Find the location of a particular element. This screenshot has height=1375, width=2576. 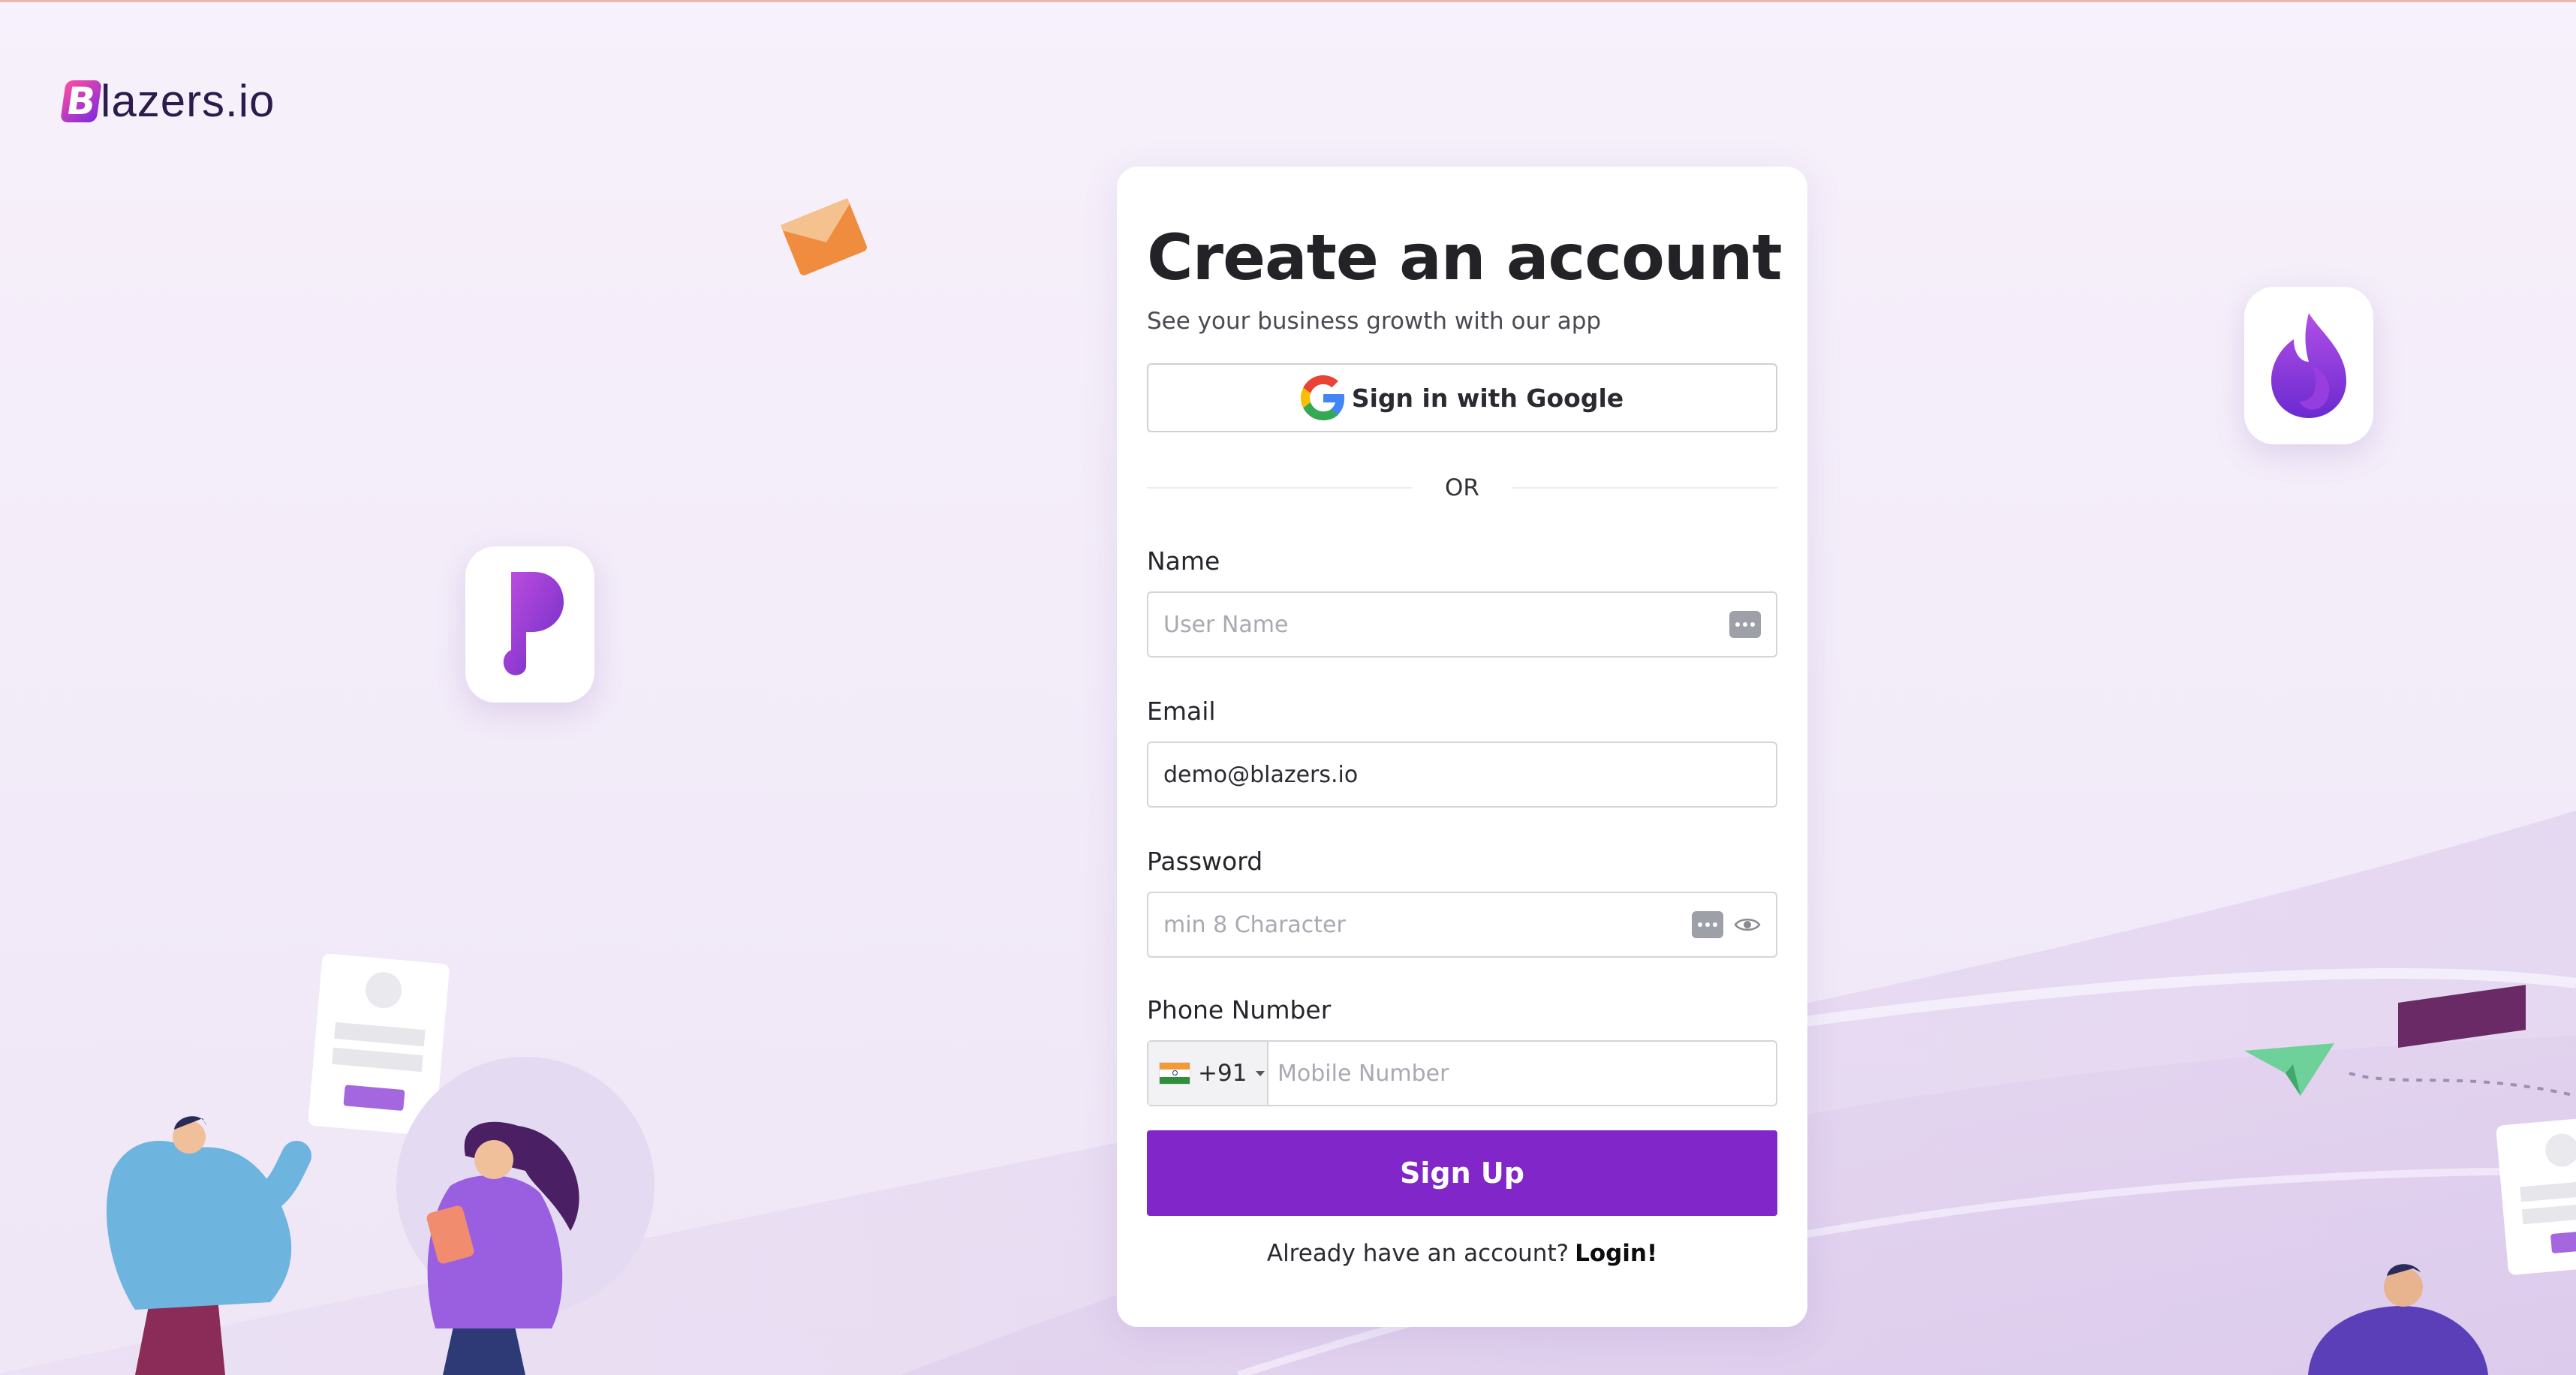

music-app-tile is located at coordinates (529, 624).